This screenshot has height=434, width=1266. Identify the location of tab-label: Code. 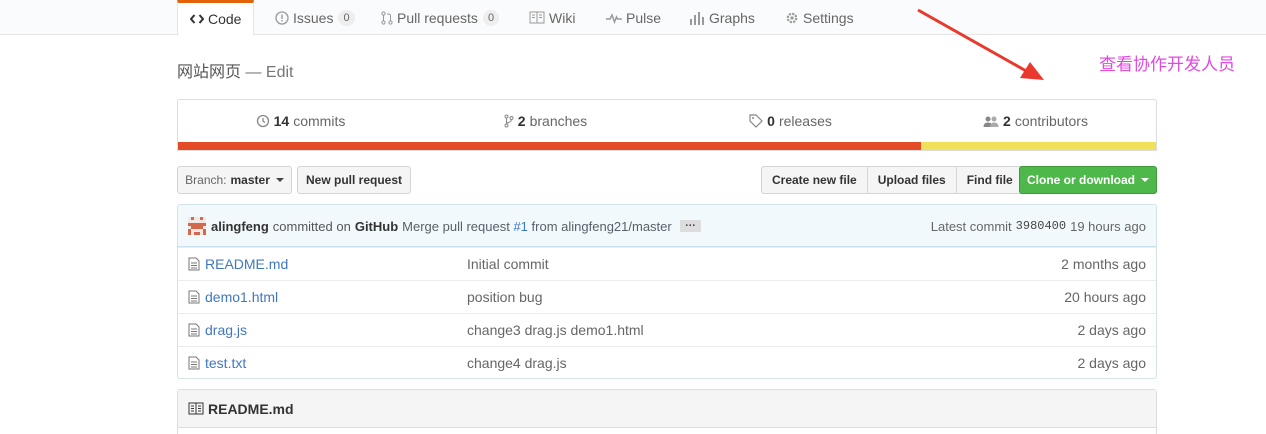
(225, 19).